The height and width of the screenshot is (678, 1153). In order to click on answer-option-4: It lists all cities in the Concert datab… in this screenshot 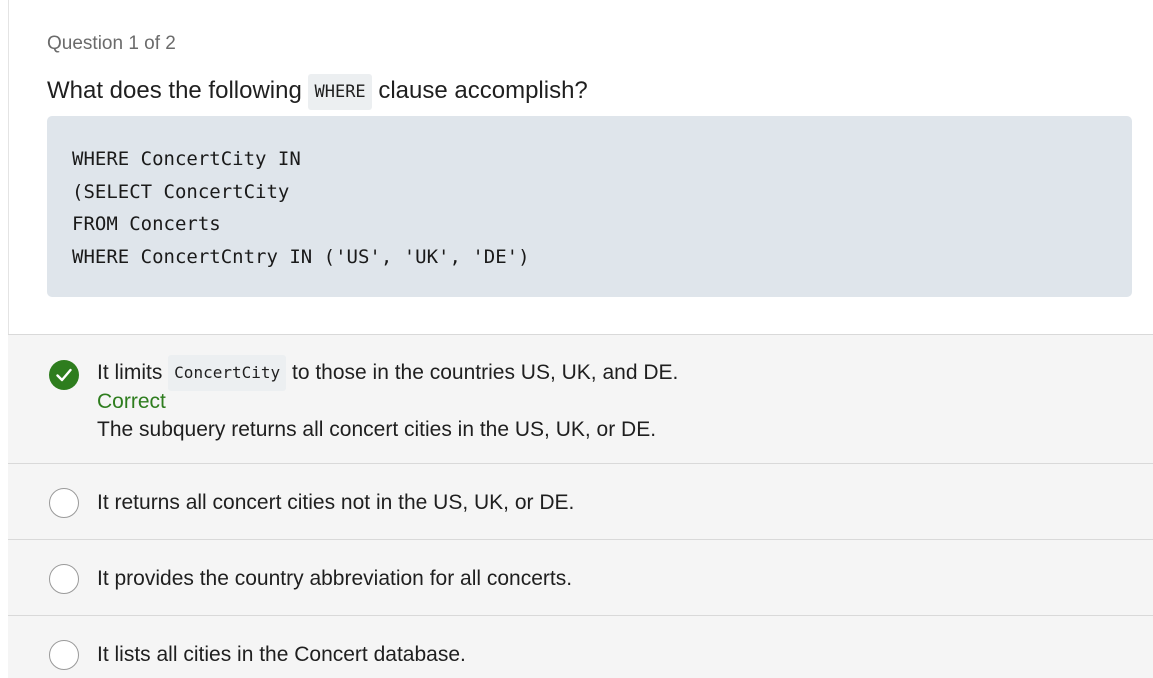, I will do `click(580, 646)`.